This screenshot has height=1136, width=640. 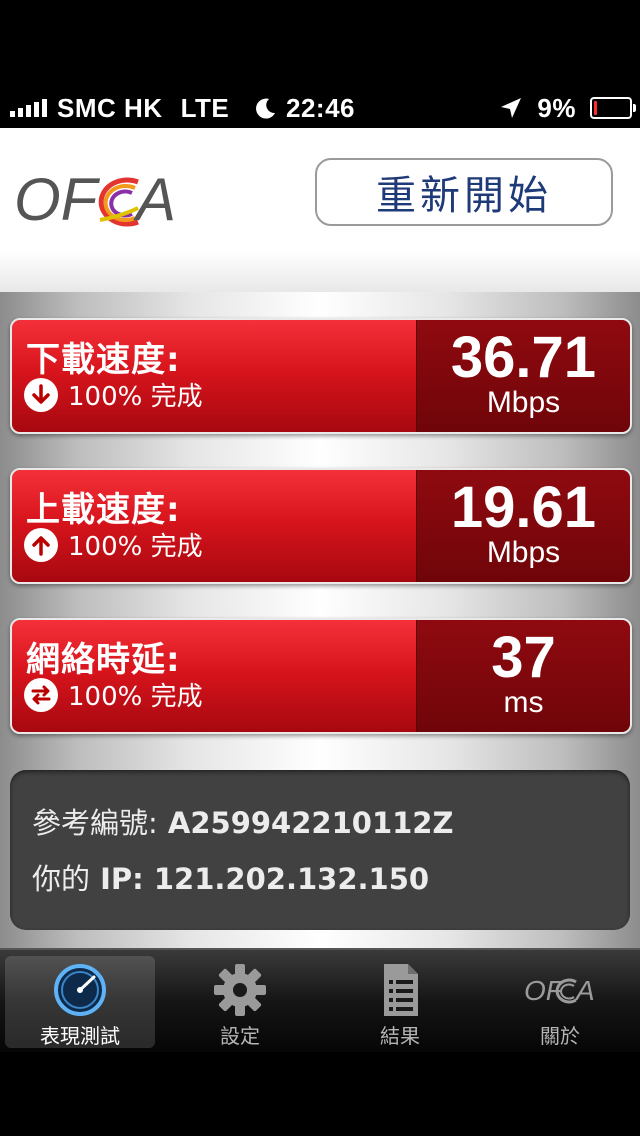 I want to click on app-header: OF A 重新開始, so click(x=320, y=210).